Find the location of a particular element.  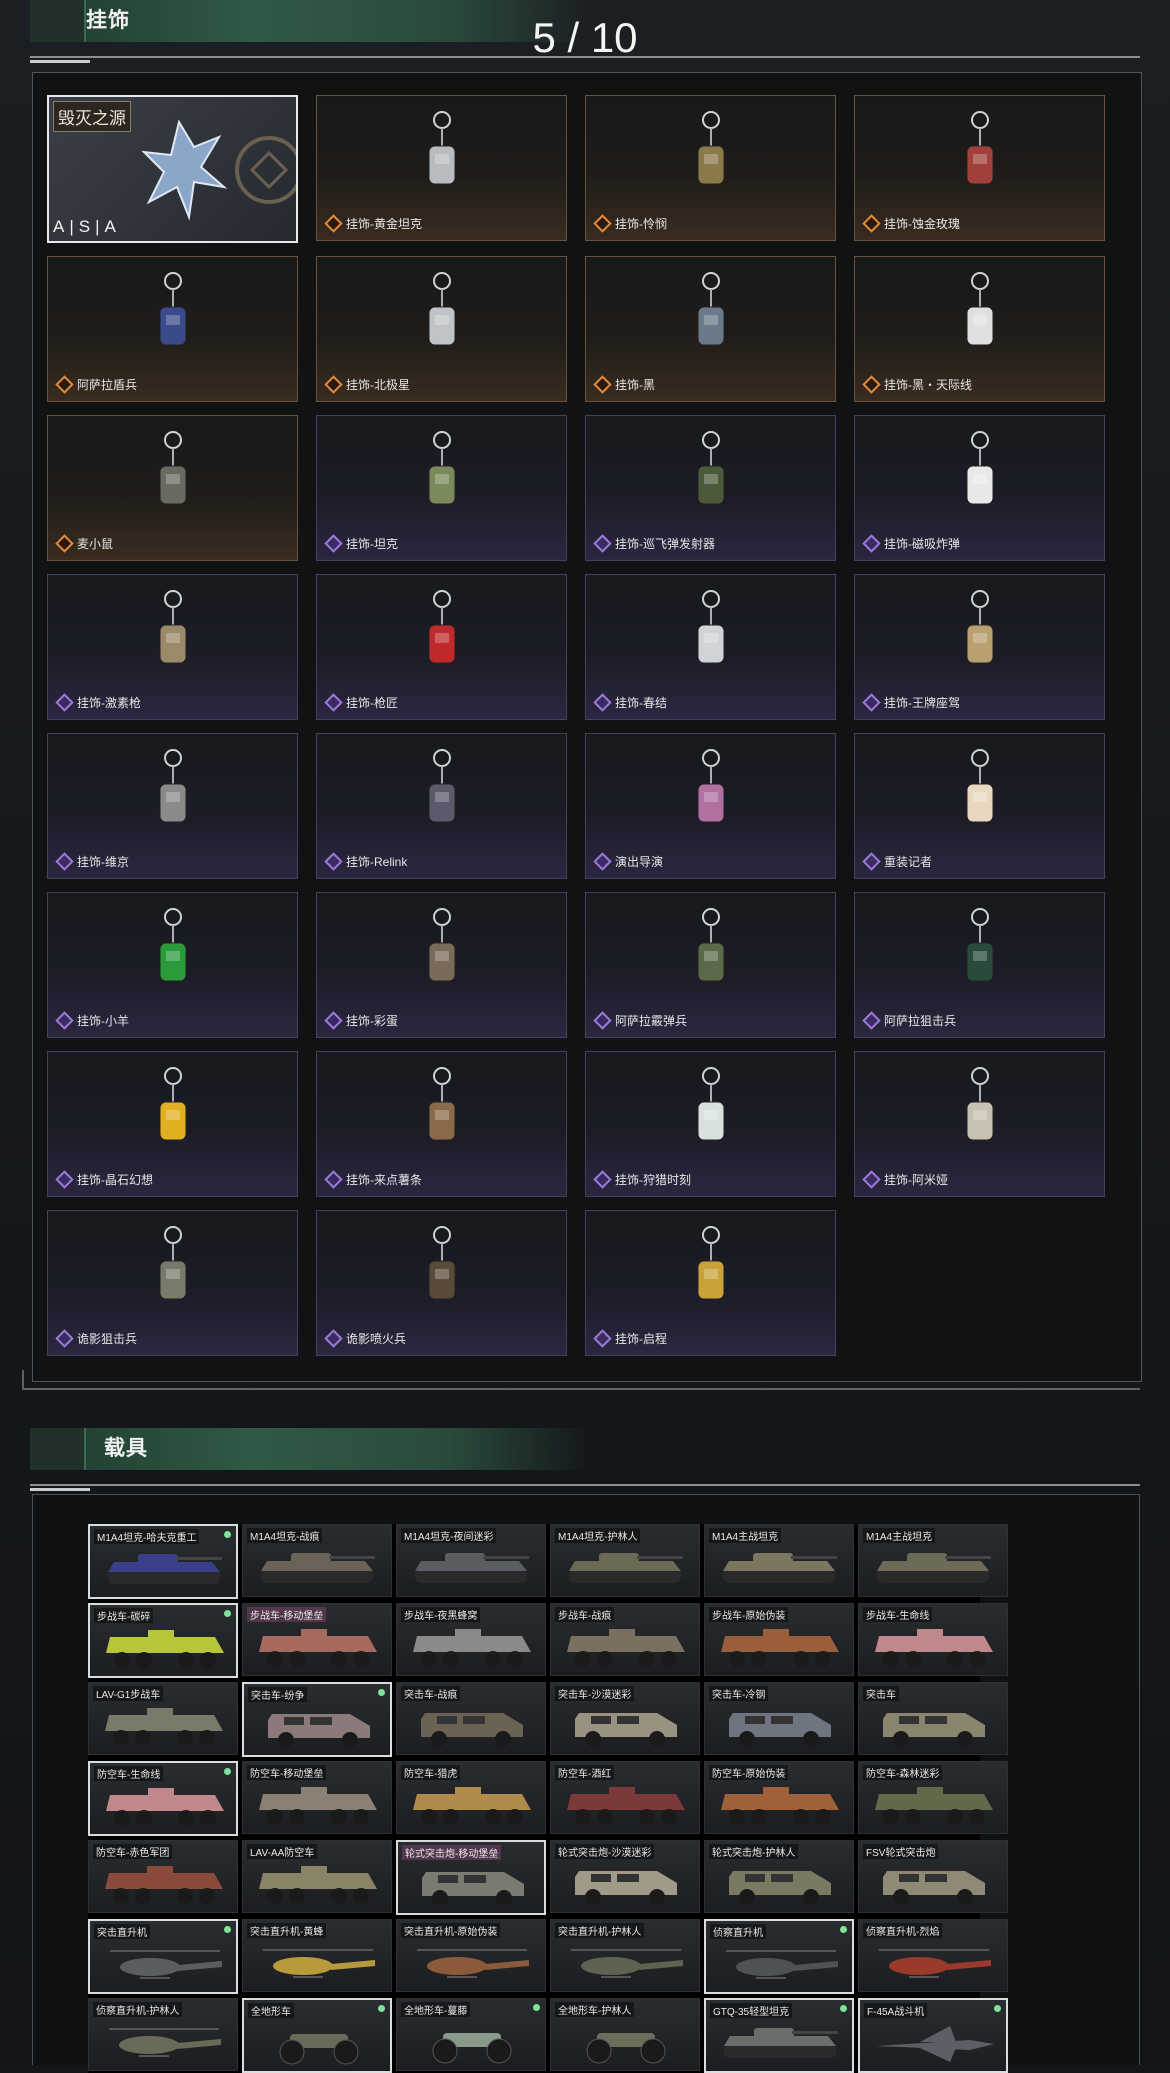

charm-card: 挂饰-枪匠 is located at coordinates (441, 647).